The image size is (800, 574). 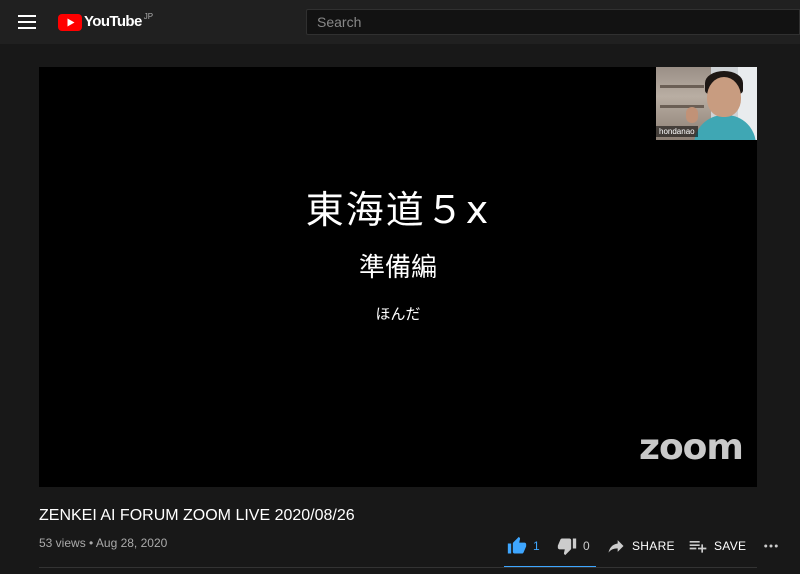 What do you see at coordinates (70, 22) in the screenshot?
I see `youtube-play-icon` at bounding box center [70, 22].